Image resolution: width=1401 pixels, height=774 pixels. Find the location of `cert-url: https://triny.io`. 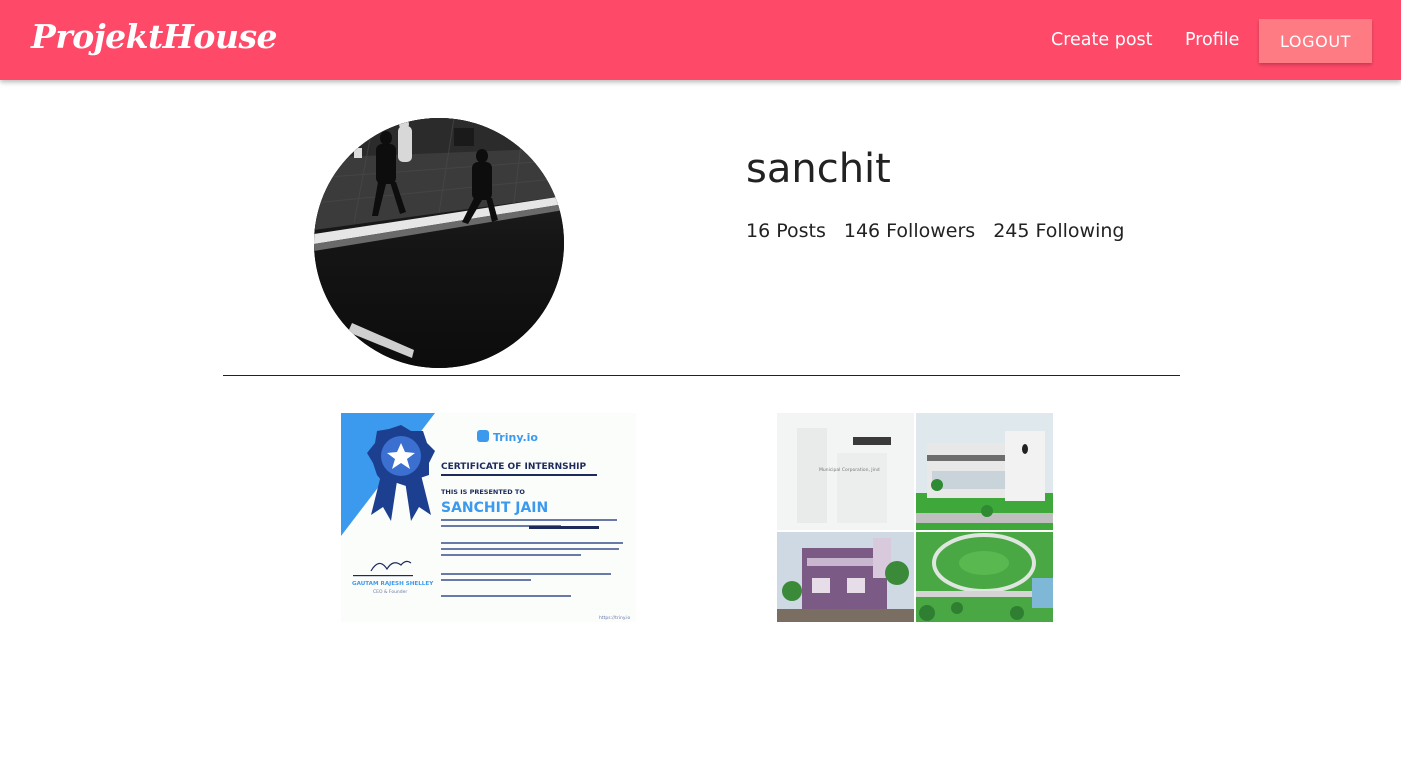

cert-url: https://triny.io is located at coordinates (615, 618).